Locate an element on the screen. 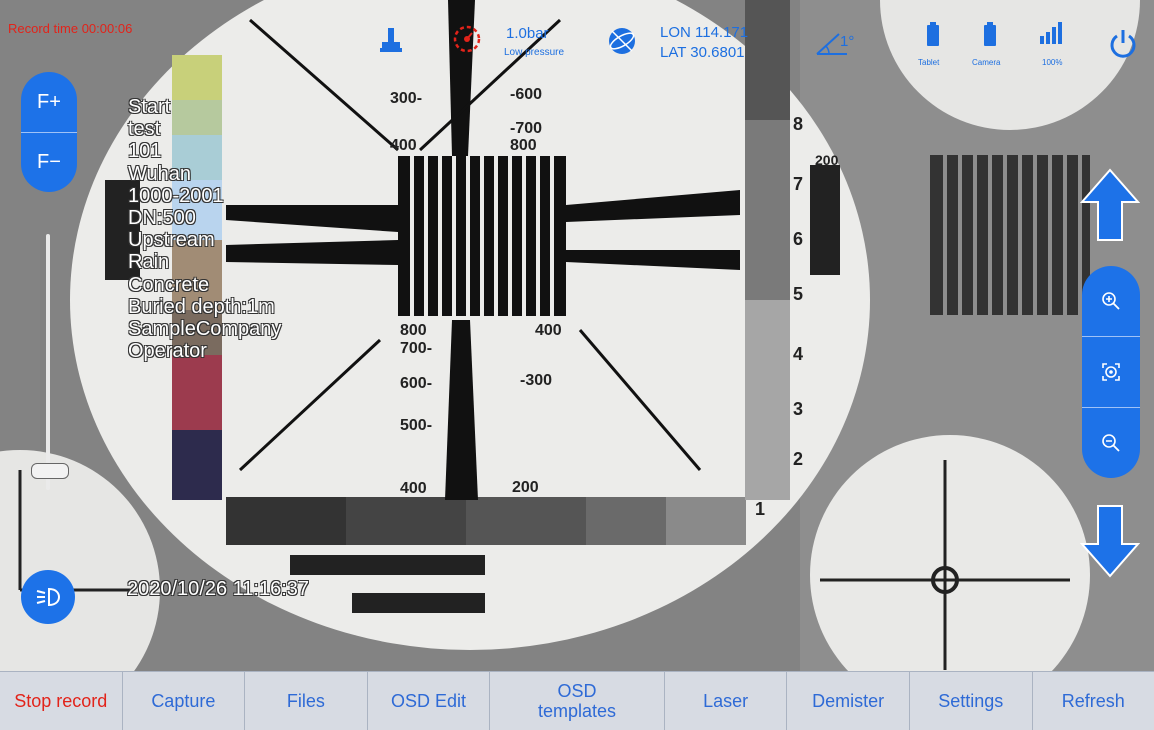  headlight-icon is located at coordinates (48, 597).